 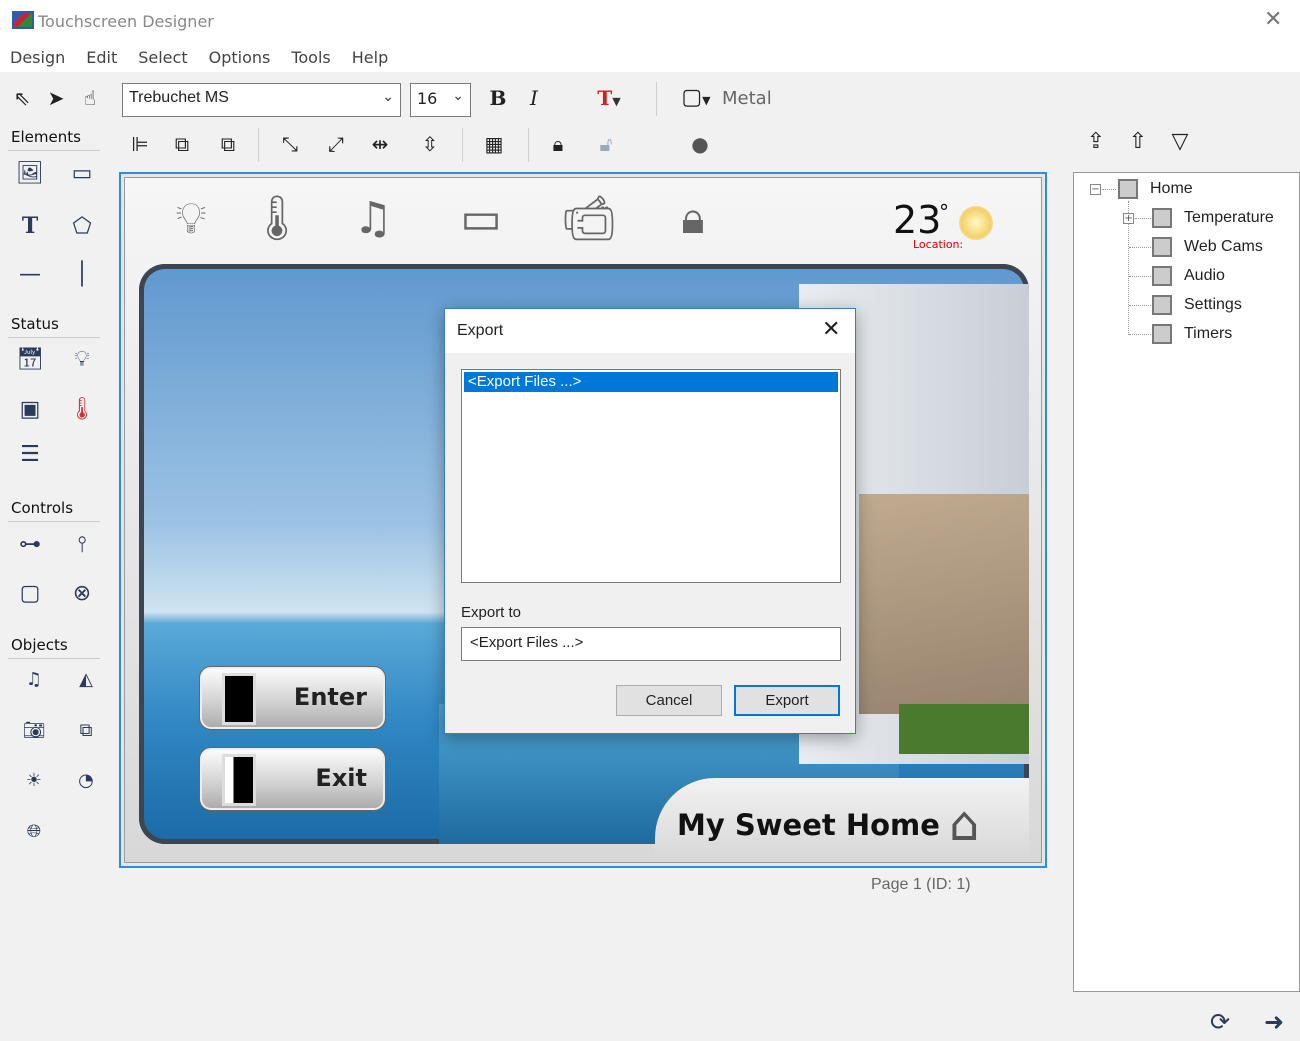 What do you see at coordinates (370, 58) in the screenshot?
I see `menu-help: Help` at bounding box center [370, 58].